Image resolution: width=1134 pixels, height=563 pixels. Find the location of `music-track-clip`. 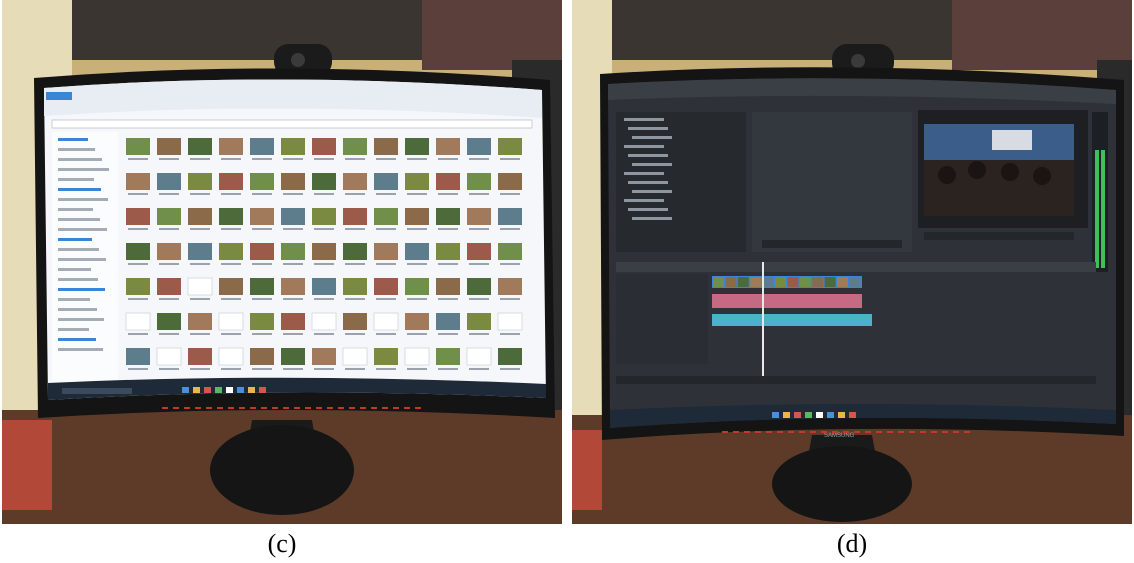

music-track-clip is located at coordinates (792, 320).